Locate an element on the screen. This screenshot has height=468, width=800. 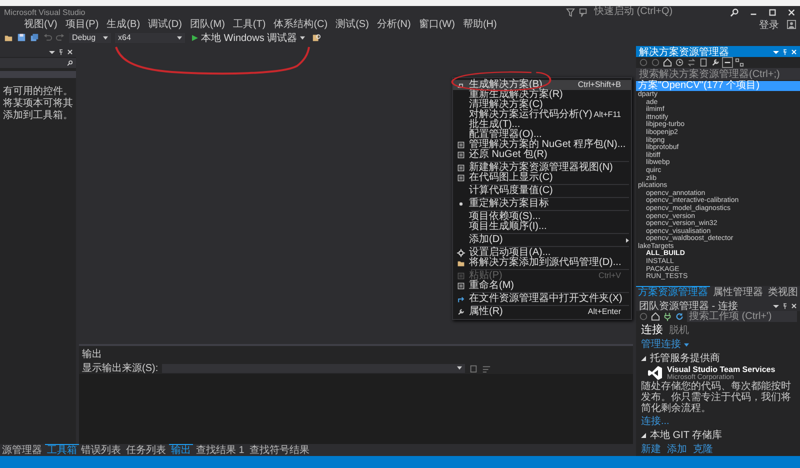
menu-item: 生成解决方案(B) Ctrl+Shift+B is located at coordinates (542, 85).